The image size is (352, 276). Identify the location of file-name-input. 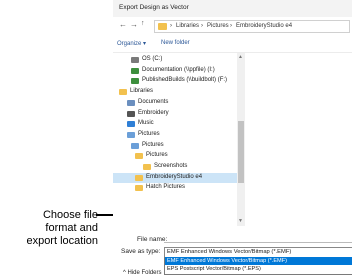
(258, 242).